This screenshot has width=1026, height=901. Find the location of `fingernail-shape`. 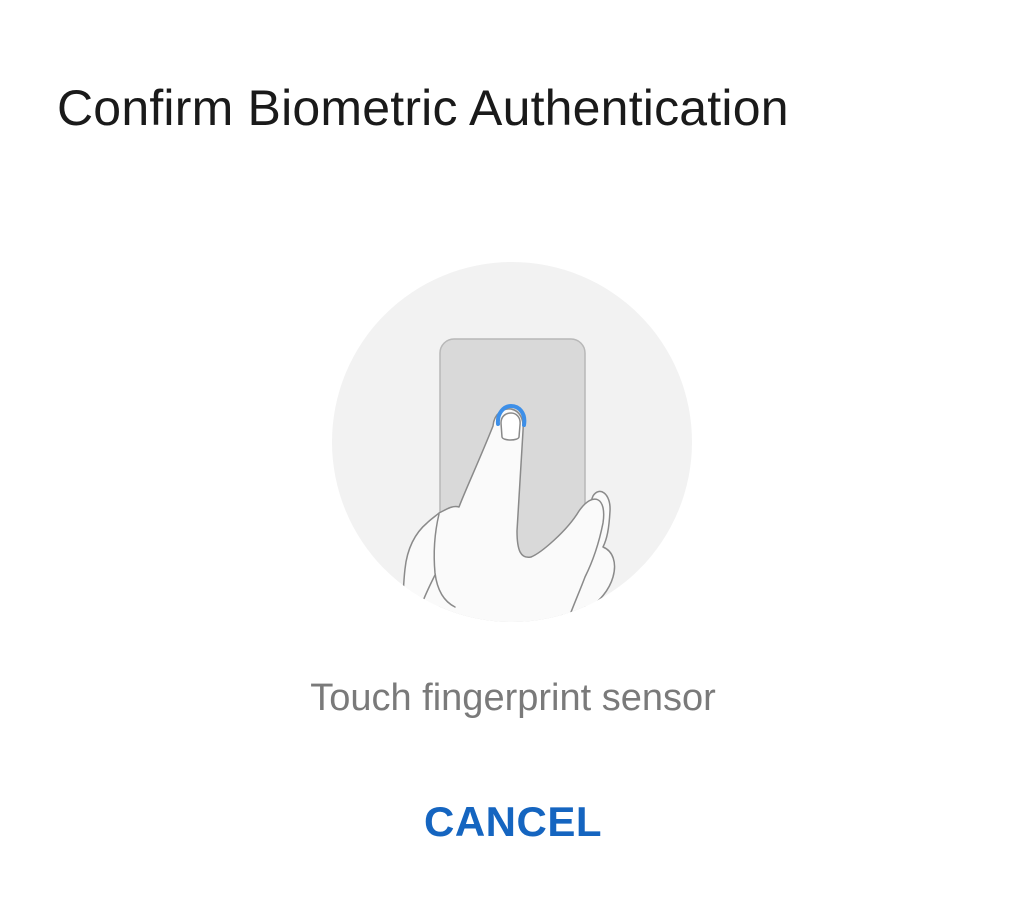

fingernail-shape is located at coordinates (510, 426).